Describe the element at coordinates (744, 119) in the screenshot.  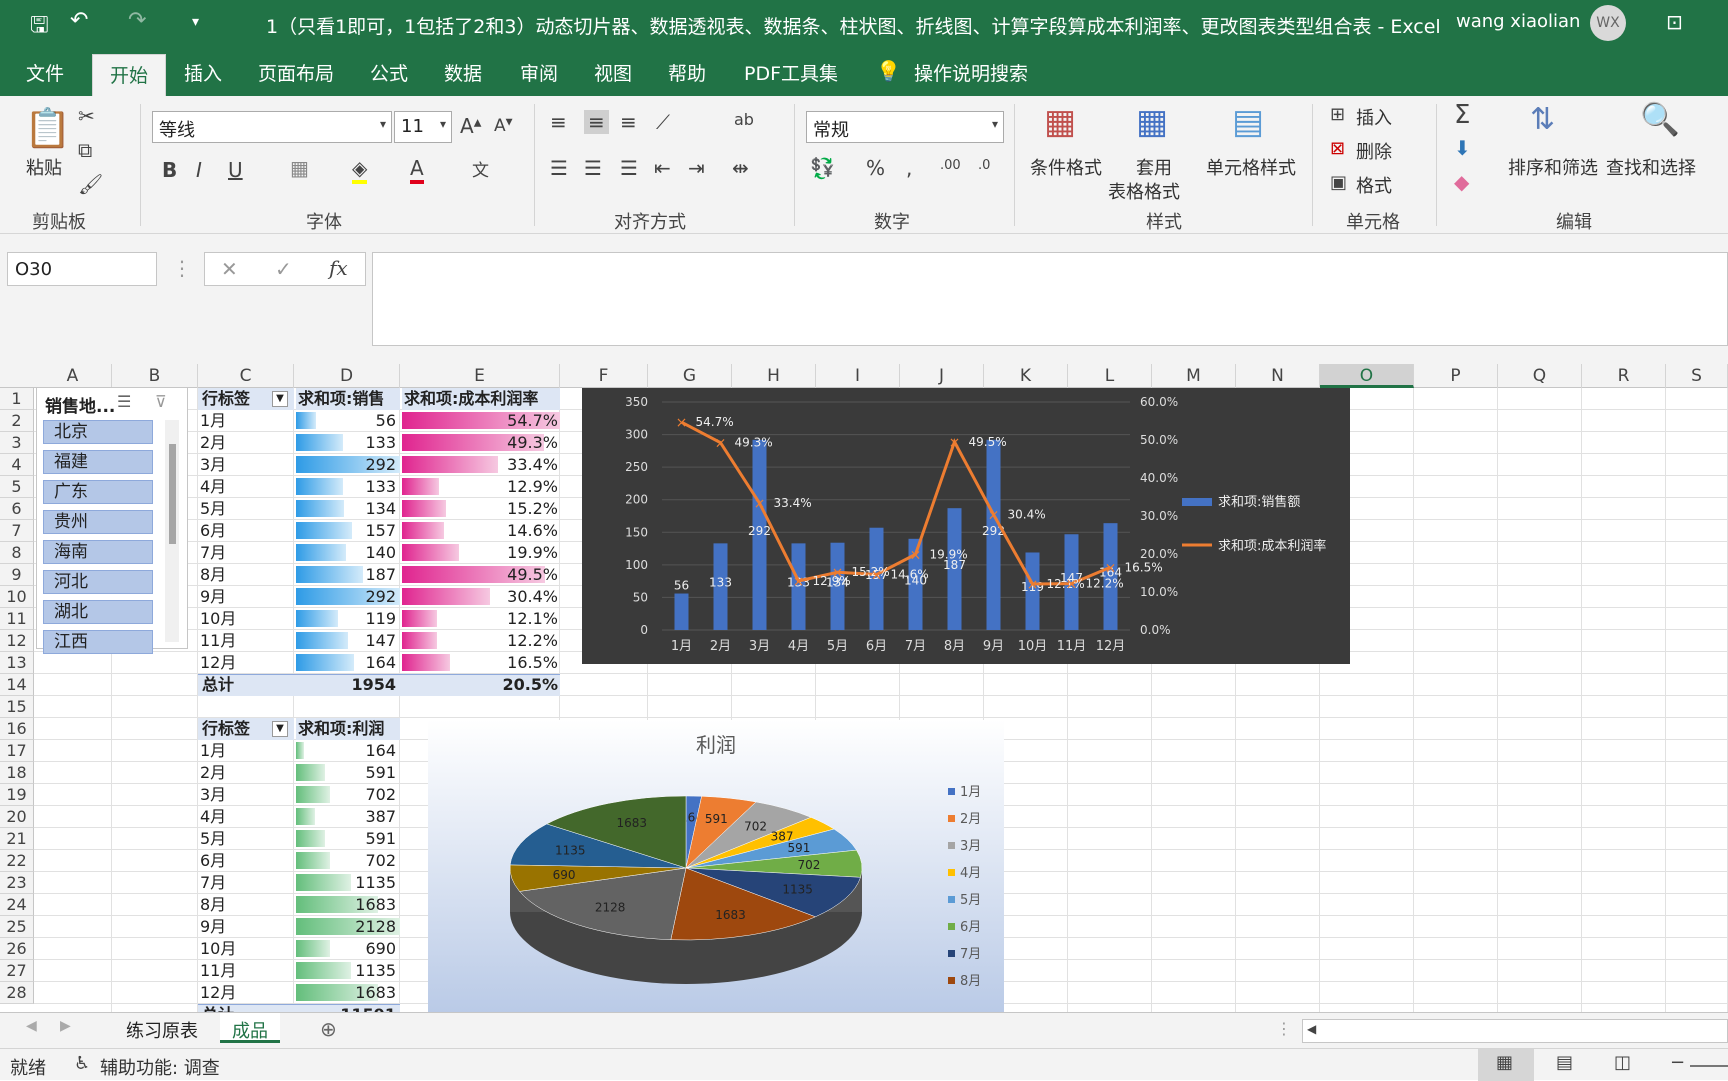
I see `wrap-text-icon: ab` at that location.